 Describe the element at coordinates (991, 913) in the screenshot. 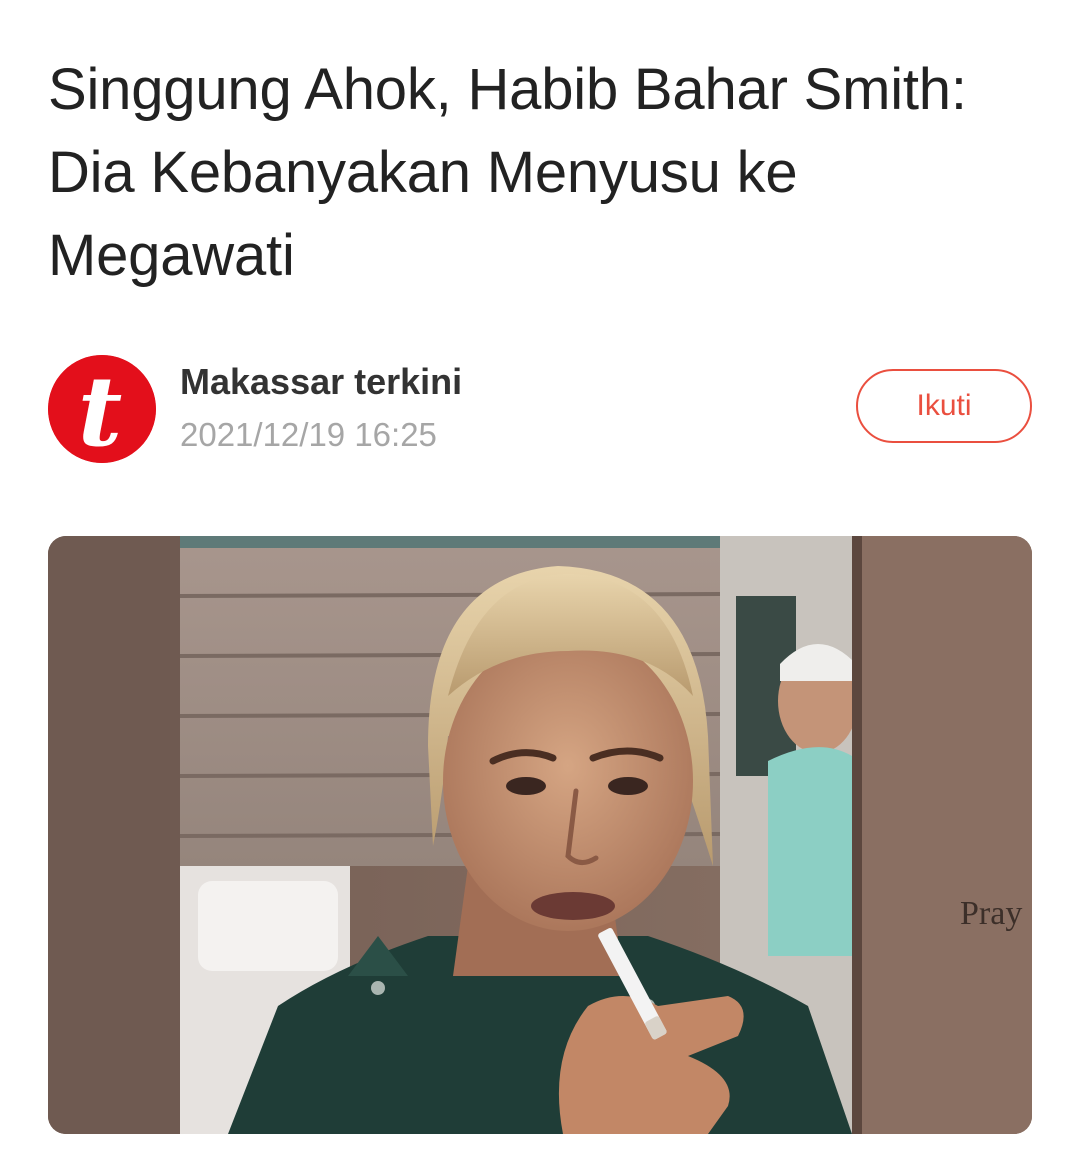

I see `hero-sign-text: Pray` at that location.